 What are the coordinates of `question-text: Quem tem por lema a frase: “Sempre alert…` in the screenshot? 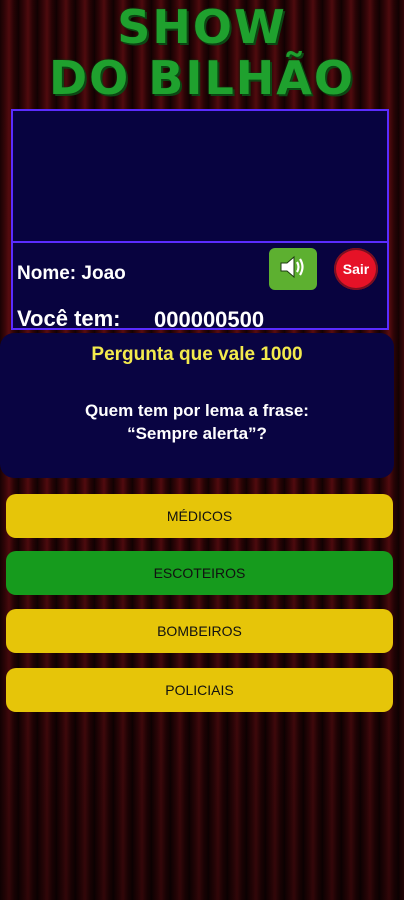 It's located at (197, 422).